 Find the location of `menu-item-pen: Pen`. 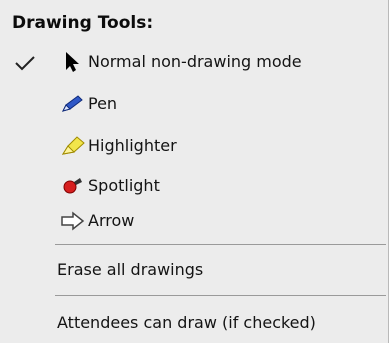

menu-item-pen: Pen is located at coordinates (193, 104).